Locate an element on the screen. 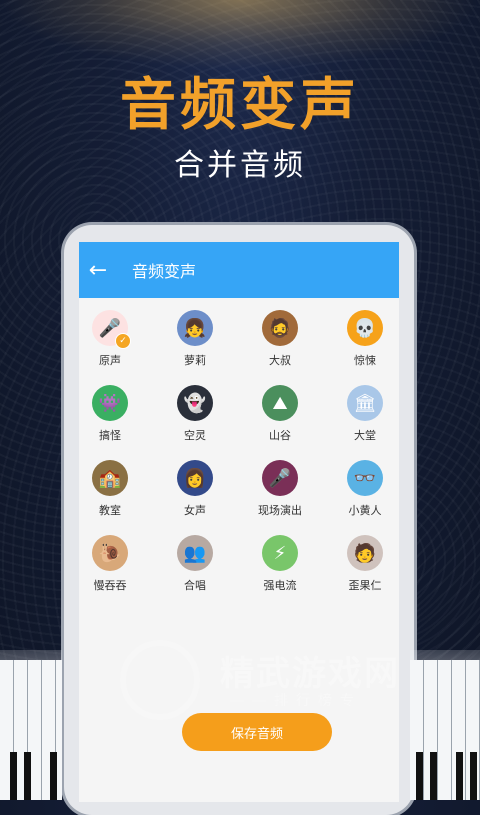 This screenshot has width=480, height=815. effect-label: 大叔 is located at coordinates (280, 360).